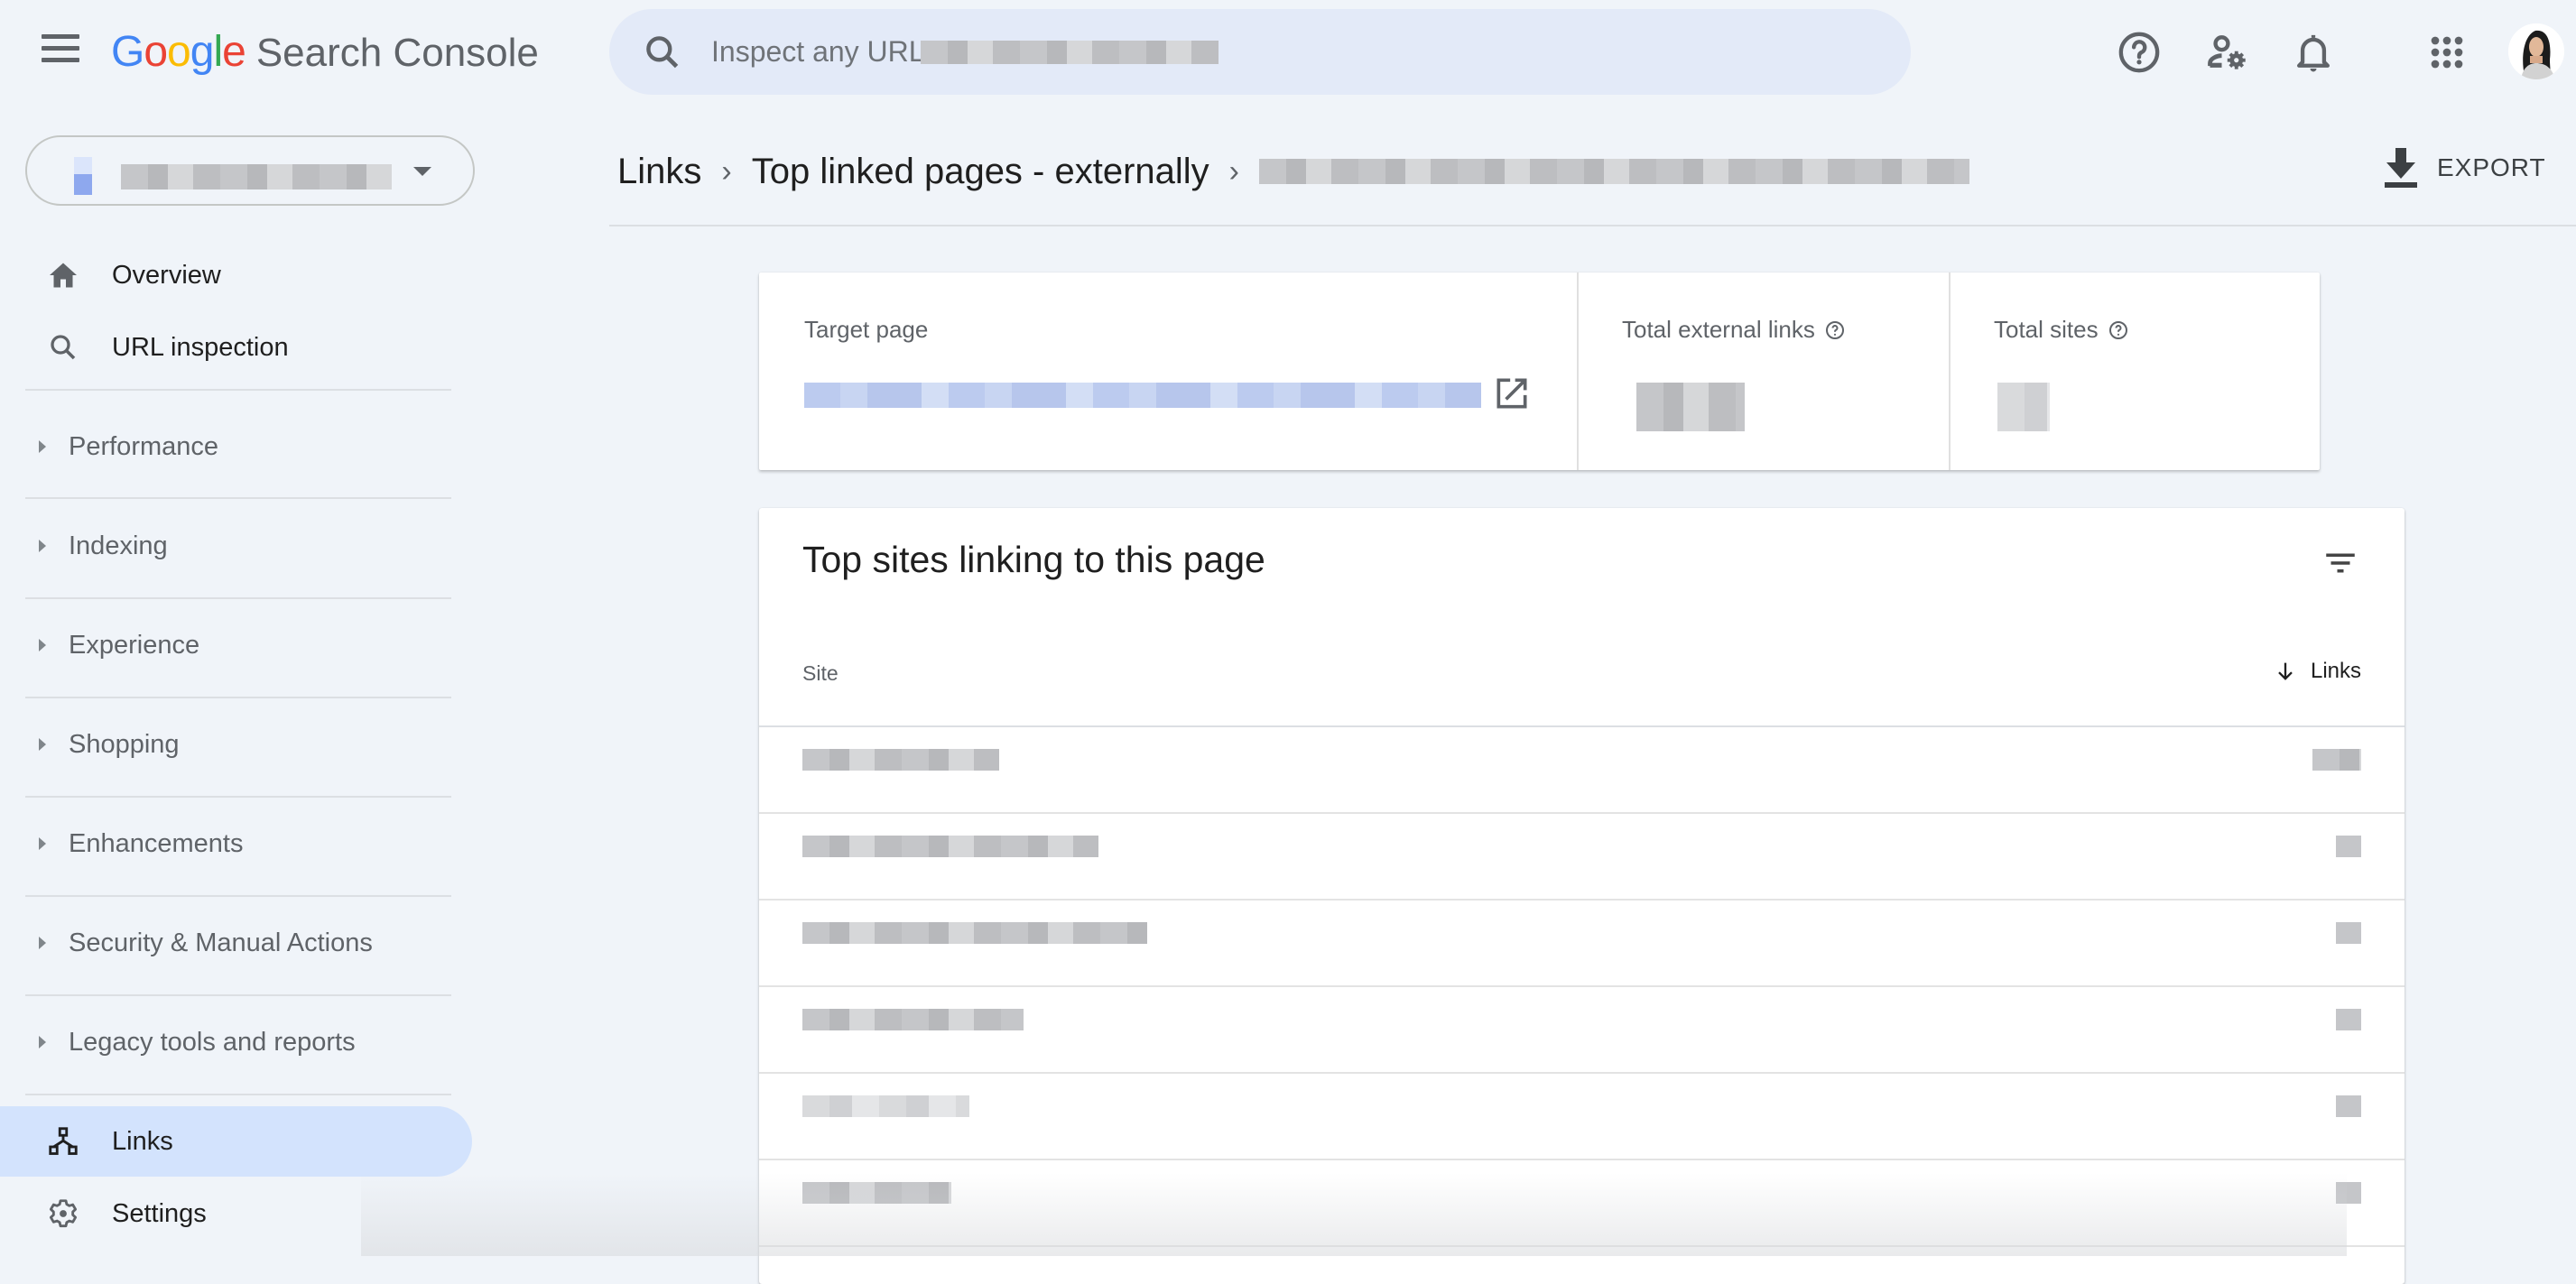 The width and height of the screenshot is (2576, 1284). I want to click on chevron-right-icon: ›, so click(1233, 171).